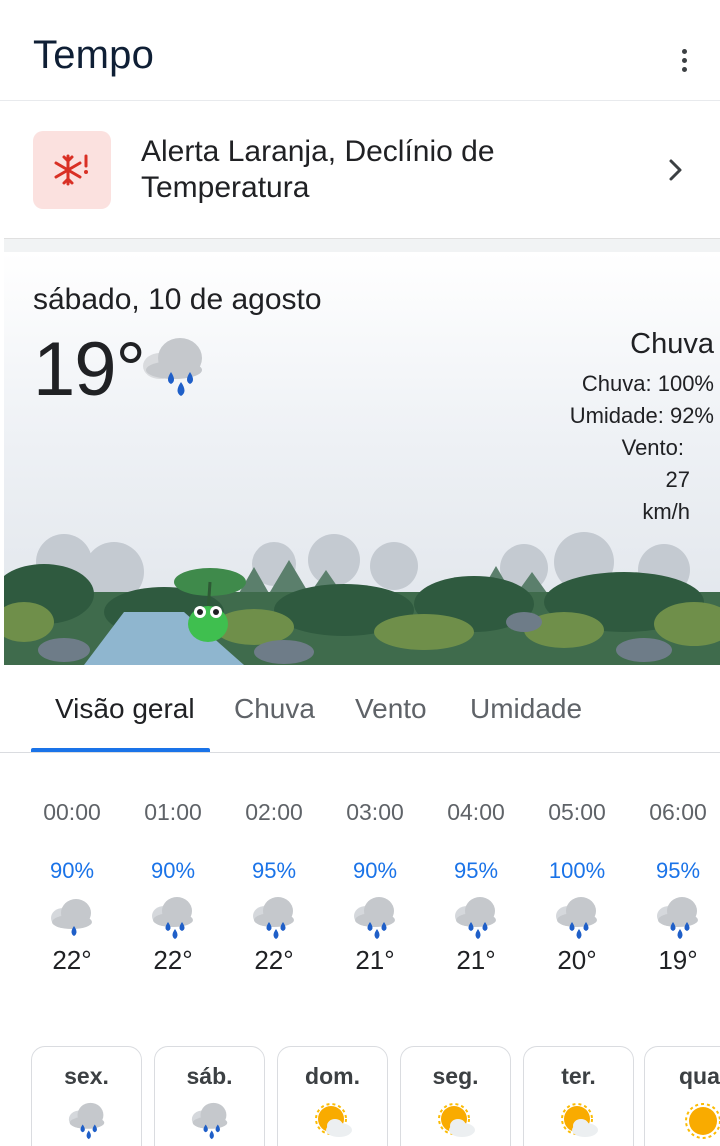  I want to click on hour-item: 03:00 90% 21°, so click(375, 884).